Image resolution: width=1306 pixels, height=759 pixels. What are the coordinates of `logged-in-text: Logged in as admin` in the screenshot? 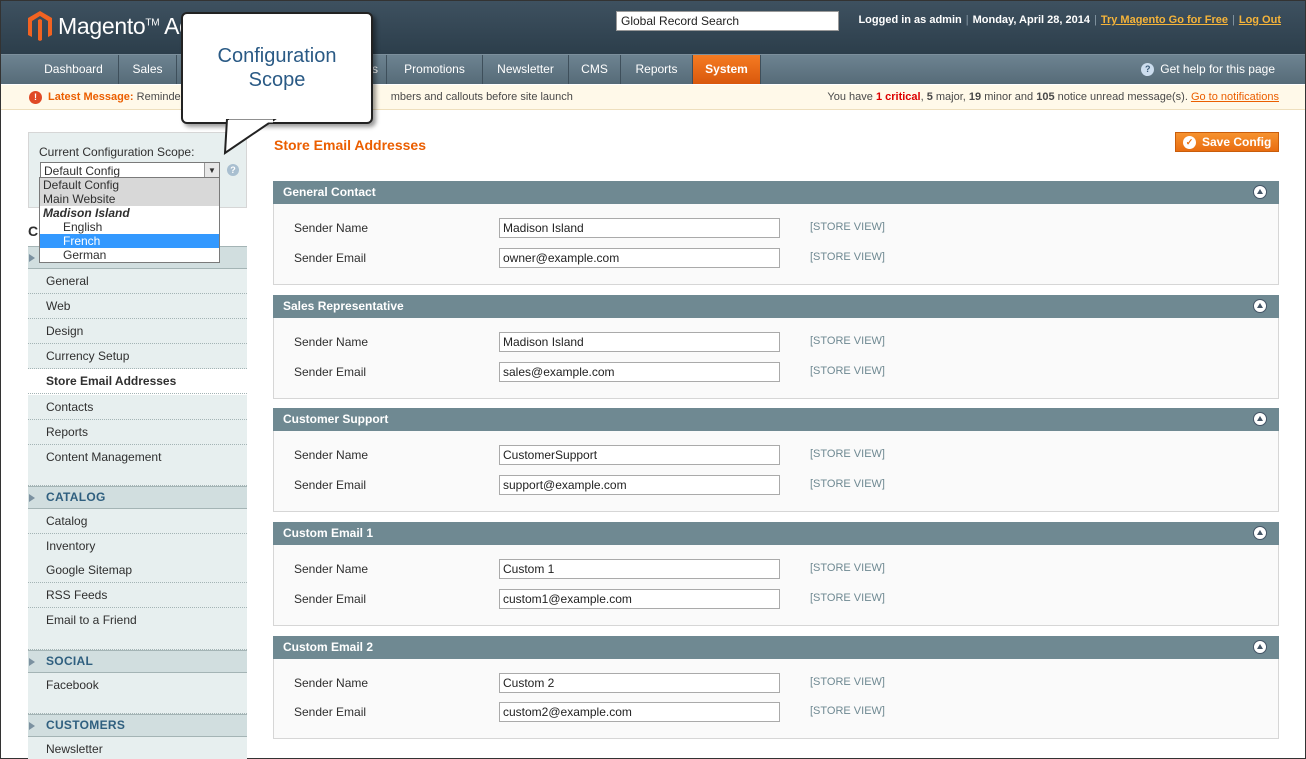 It's located at (910, 20).